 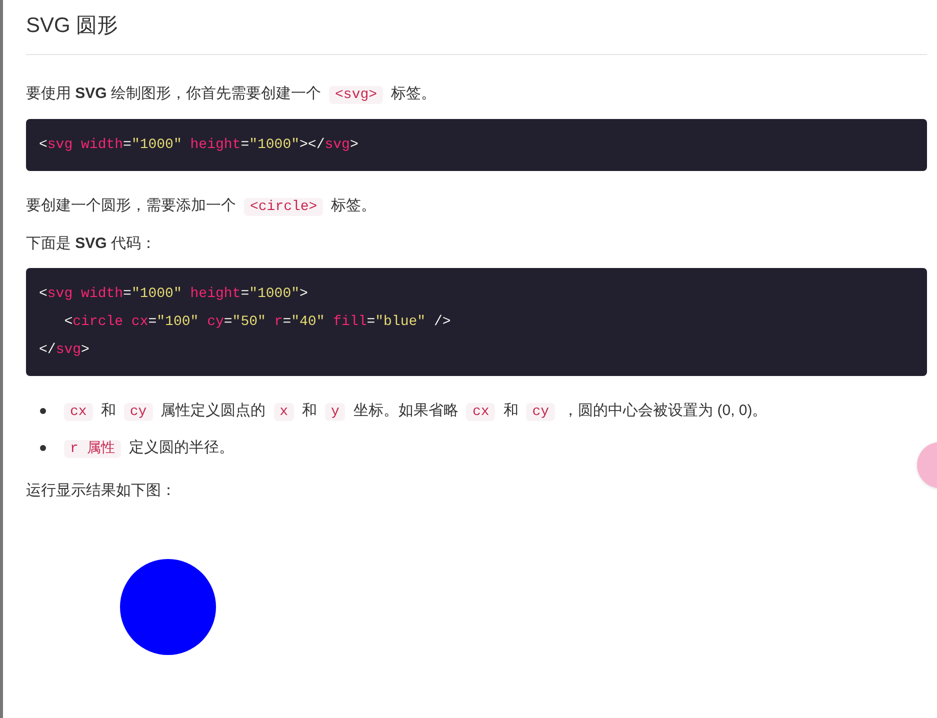 What do you see at coordinates (476, 322) in the screenshot?
I see `code-block: <svg width="1000" height="1000"> <circle cx="100" cy="50" r="40" fill="blue" /> </svg>` at bounding box center [476, 322].